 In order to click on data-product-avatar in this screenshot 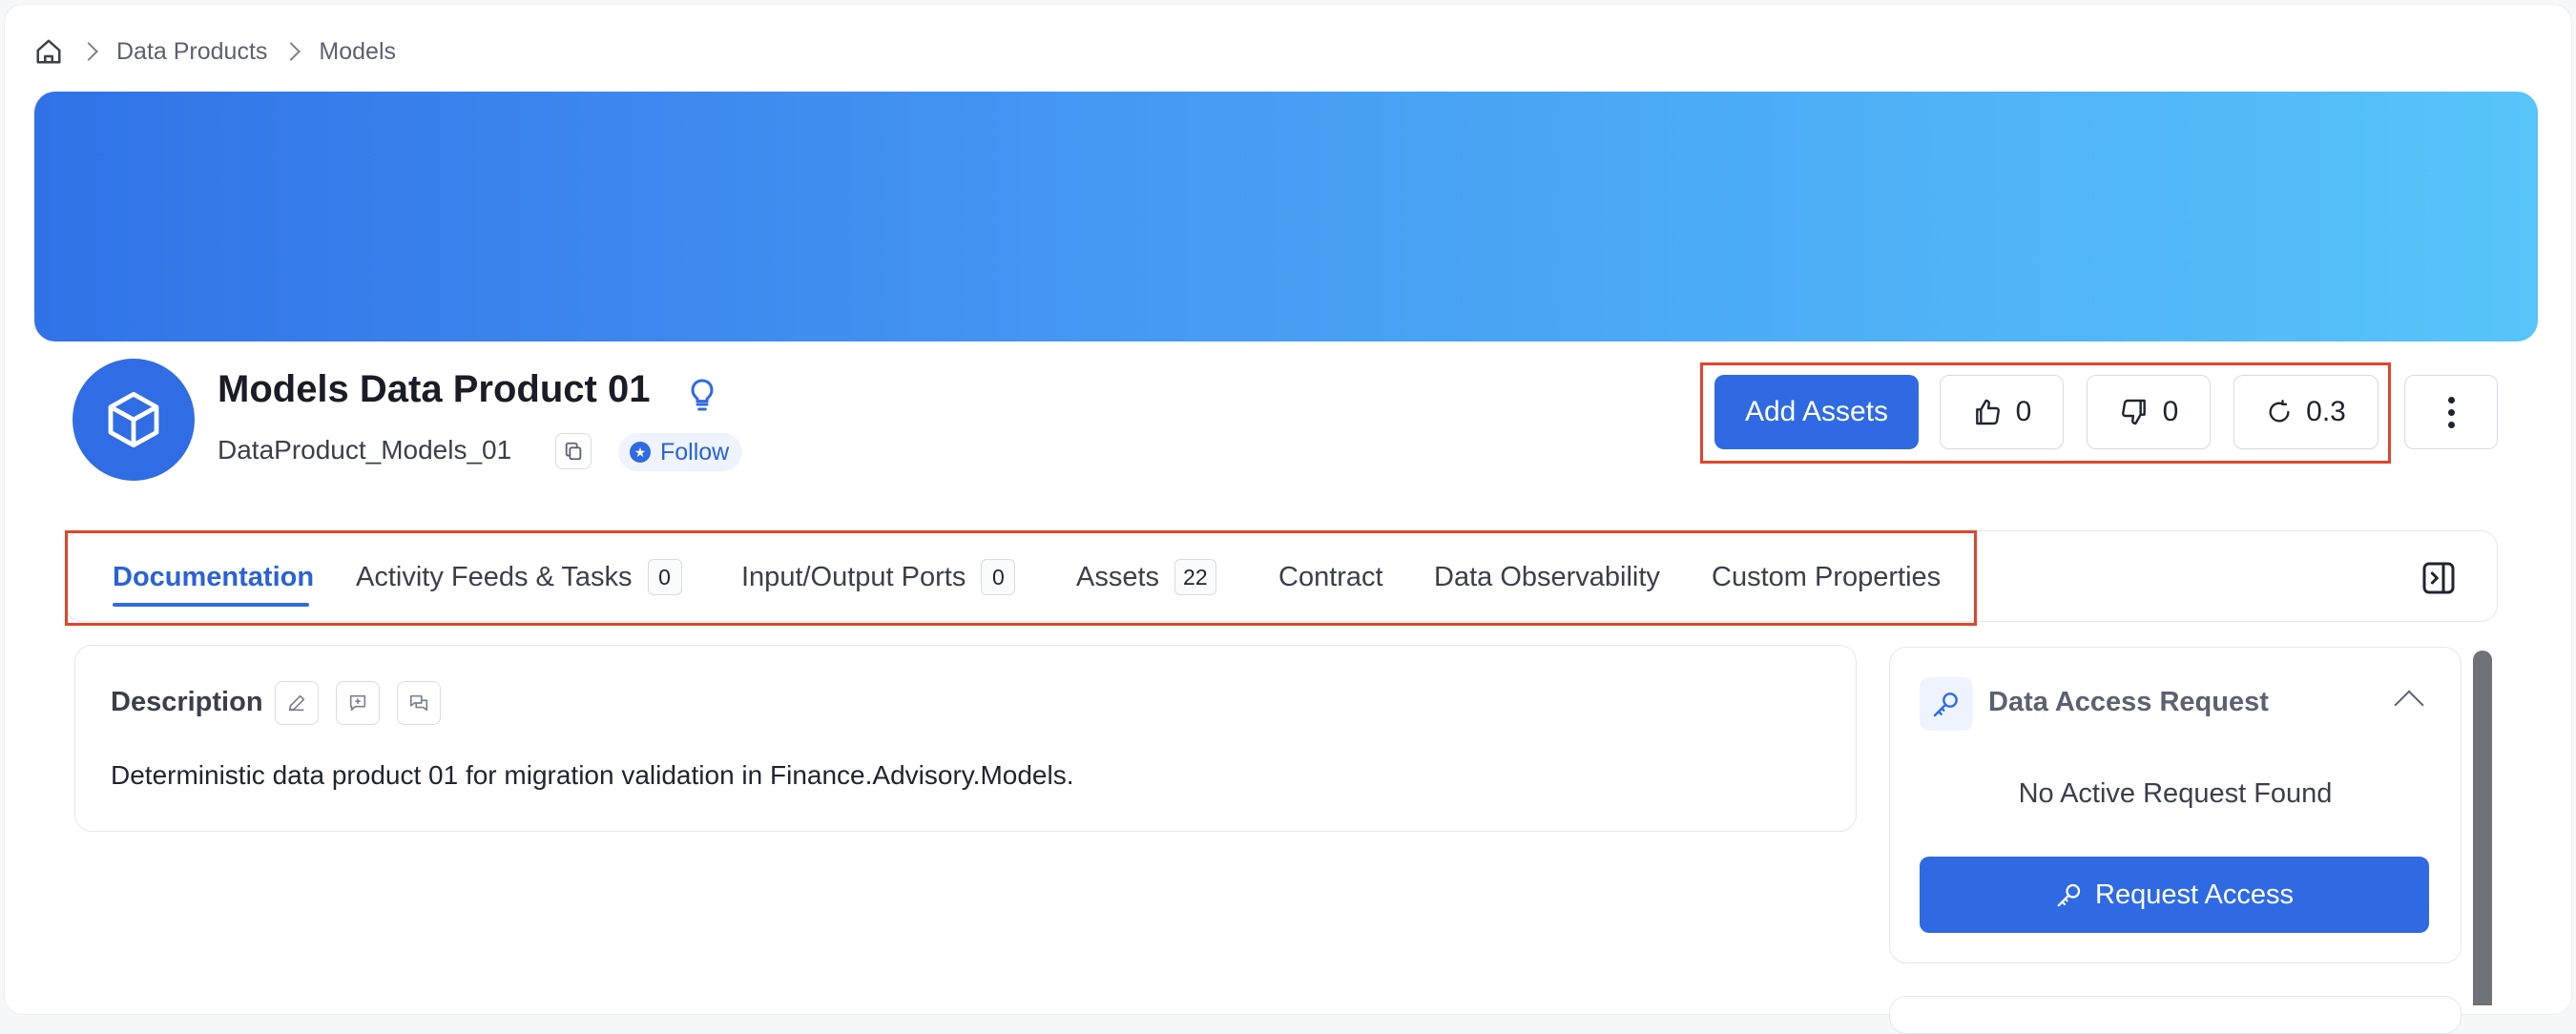, I will do `click(134, 420)`.